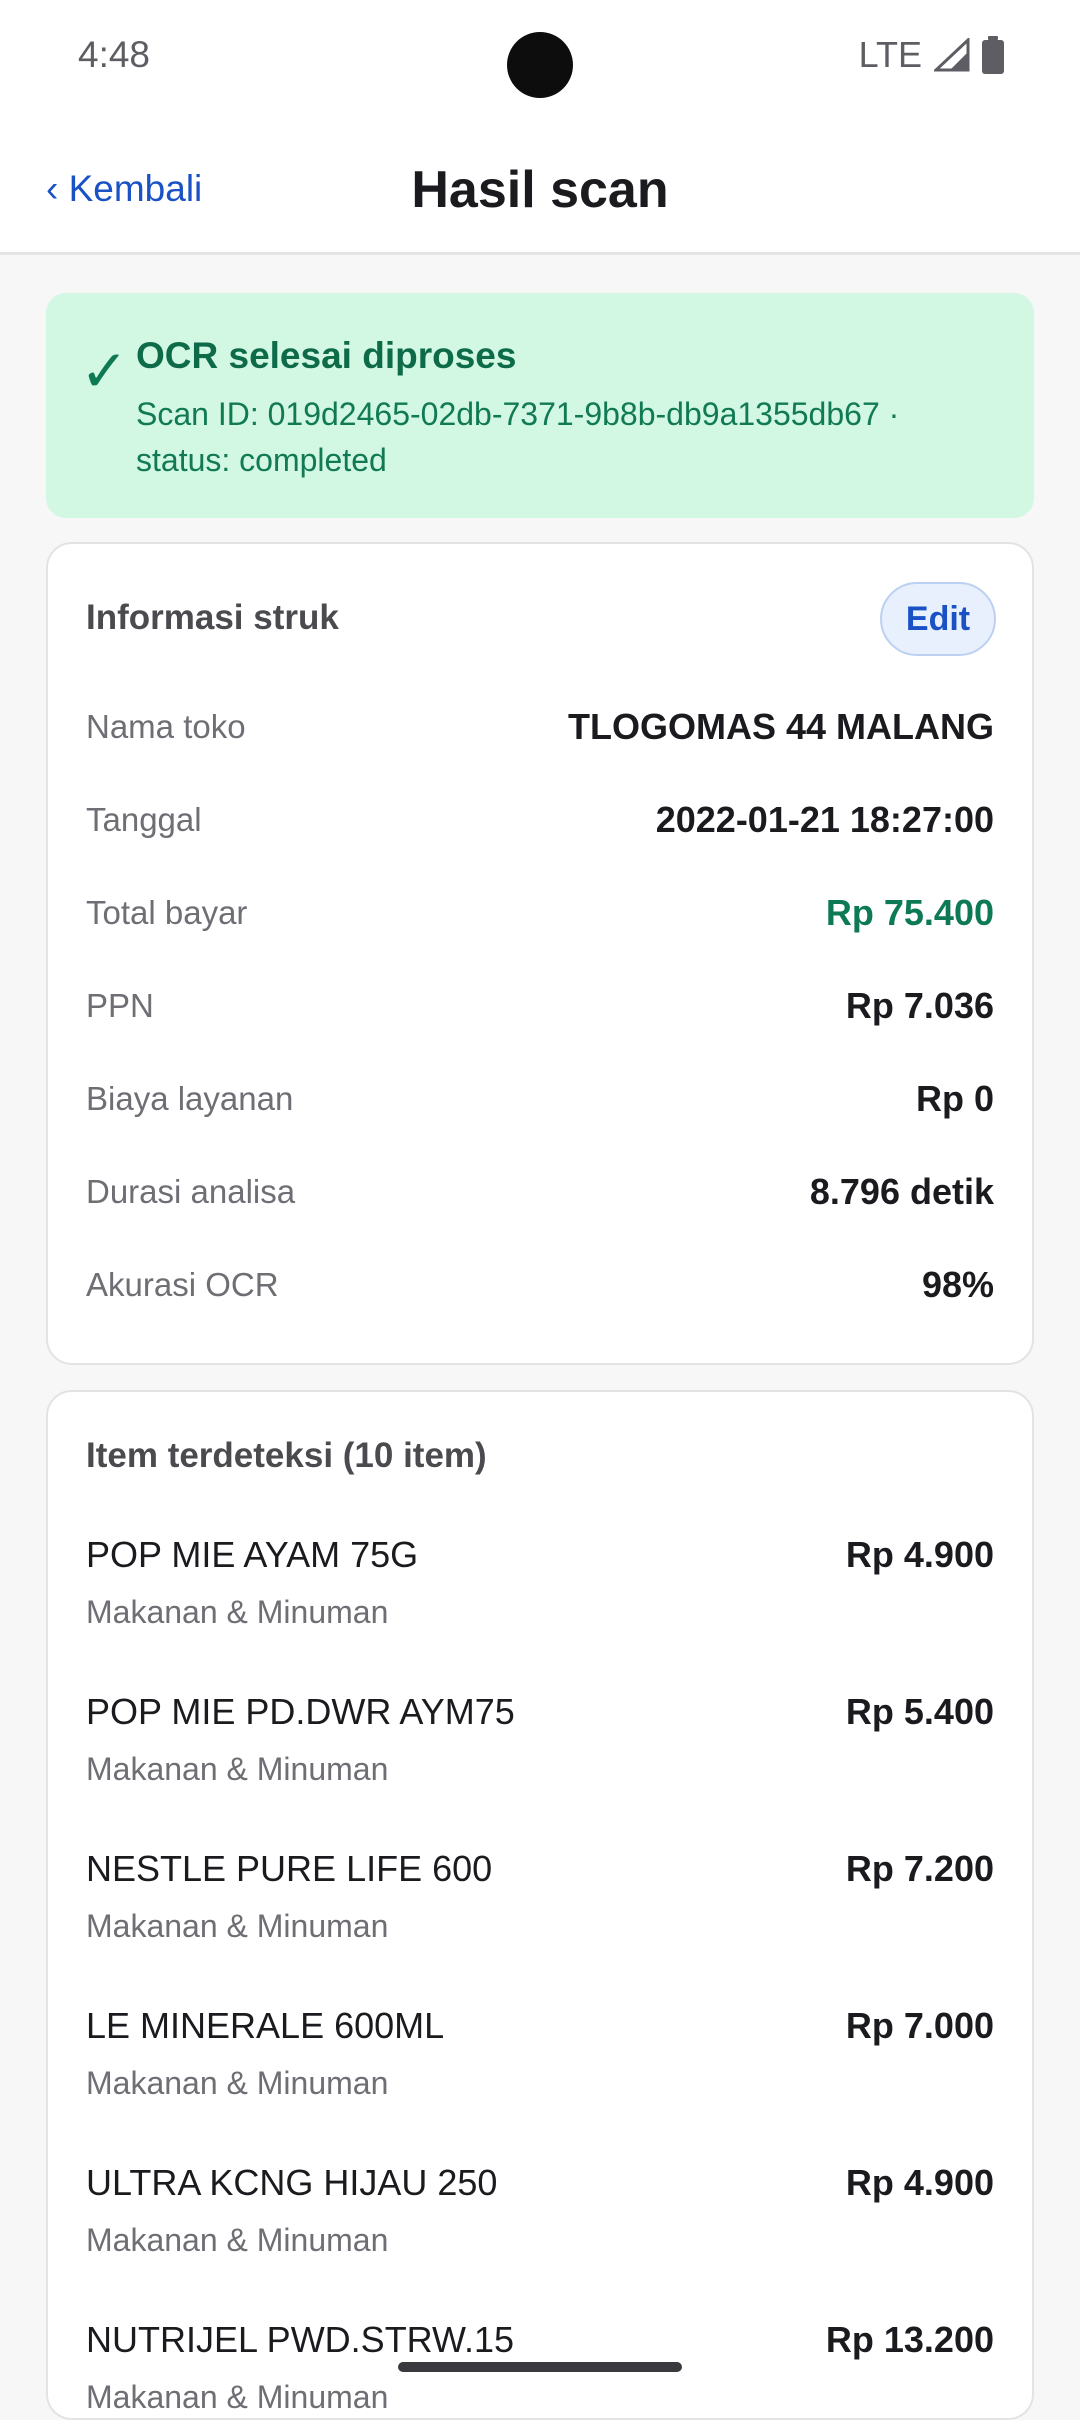  What do you see at coordinates (540, 2367) in the screenshot?
I see `home-indicator` at bounding box center [540, 2367].